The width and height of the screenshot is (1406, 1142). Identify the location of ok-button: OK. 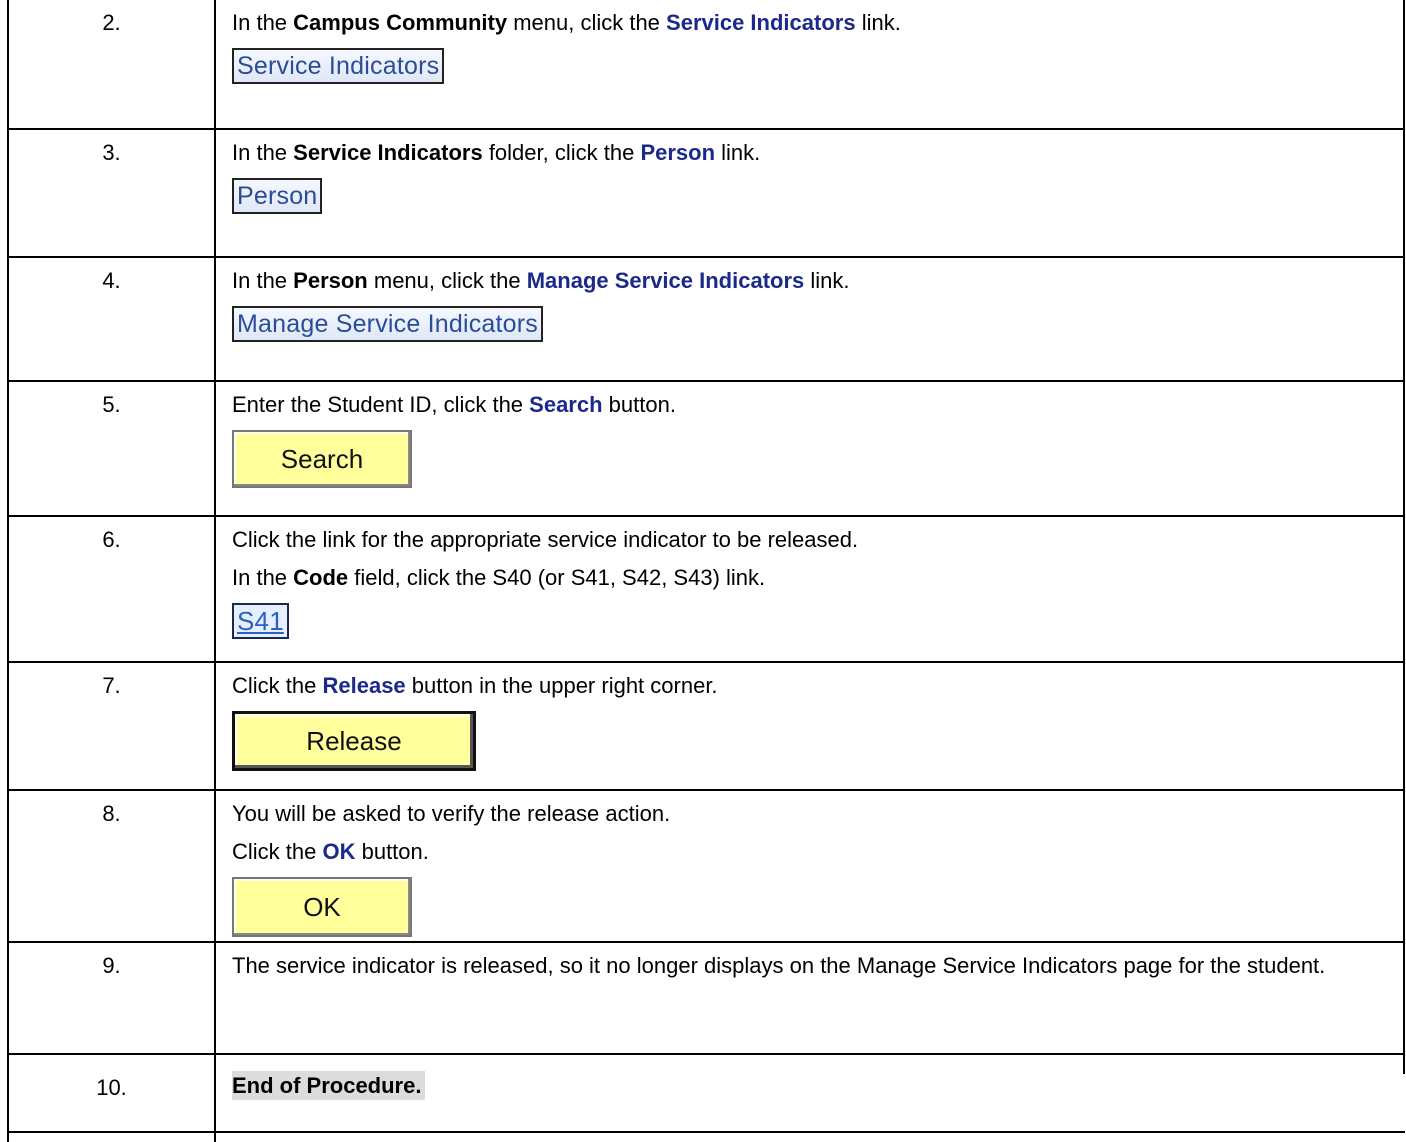
(322, 907).